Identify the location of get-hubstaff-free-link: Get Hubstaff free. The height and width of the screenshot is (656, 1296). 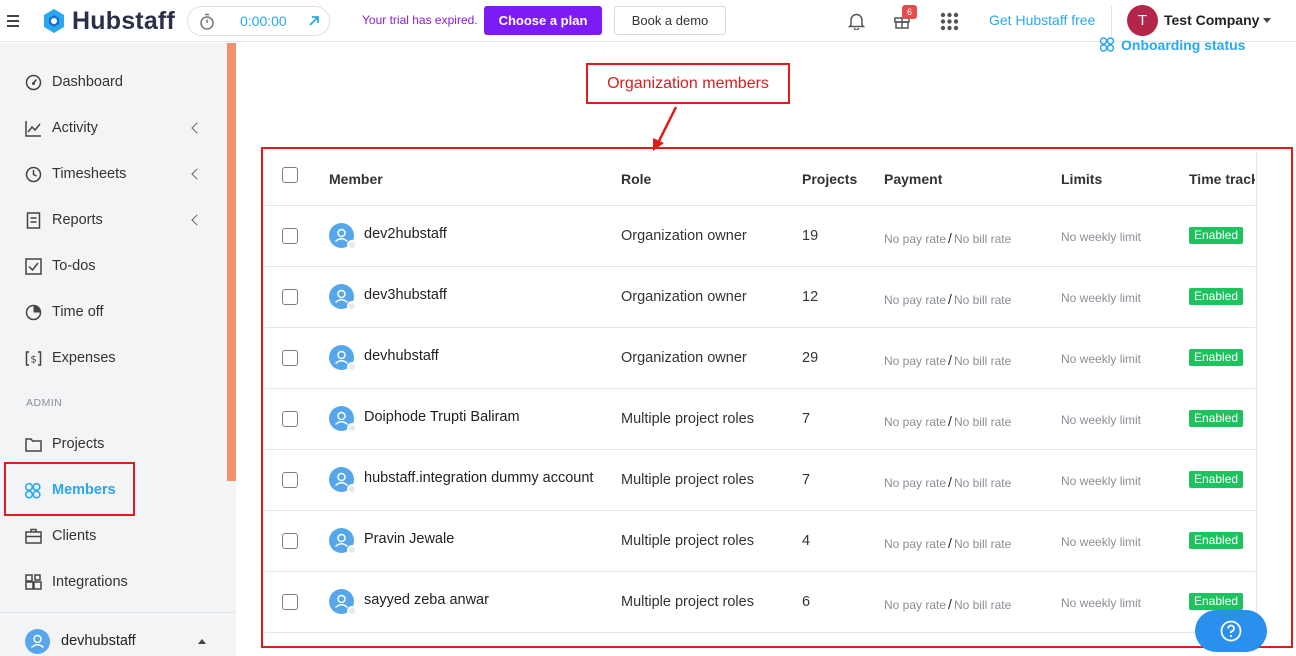
(1042, 20).